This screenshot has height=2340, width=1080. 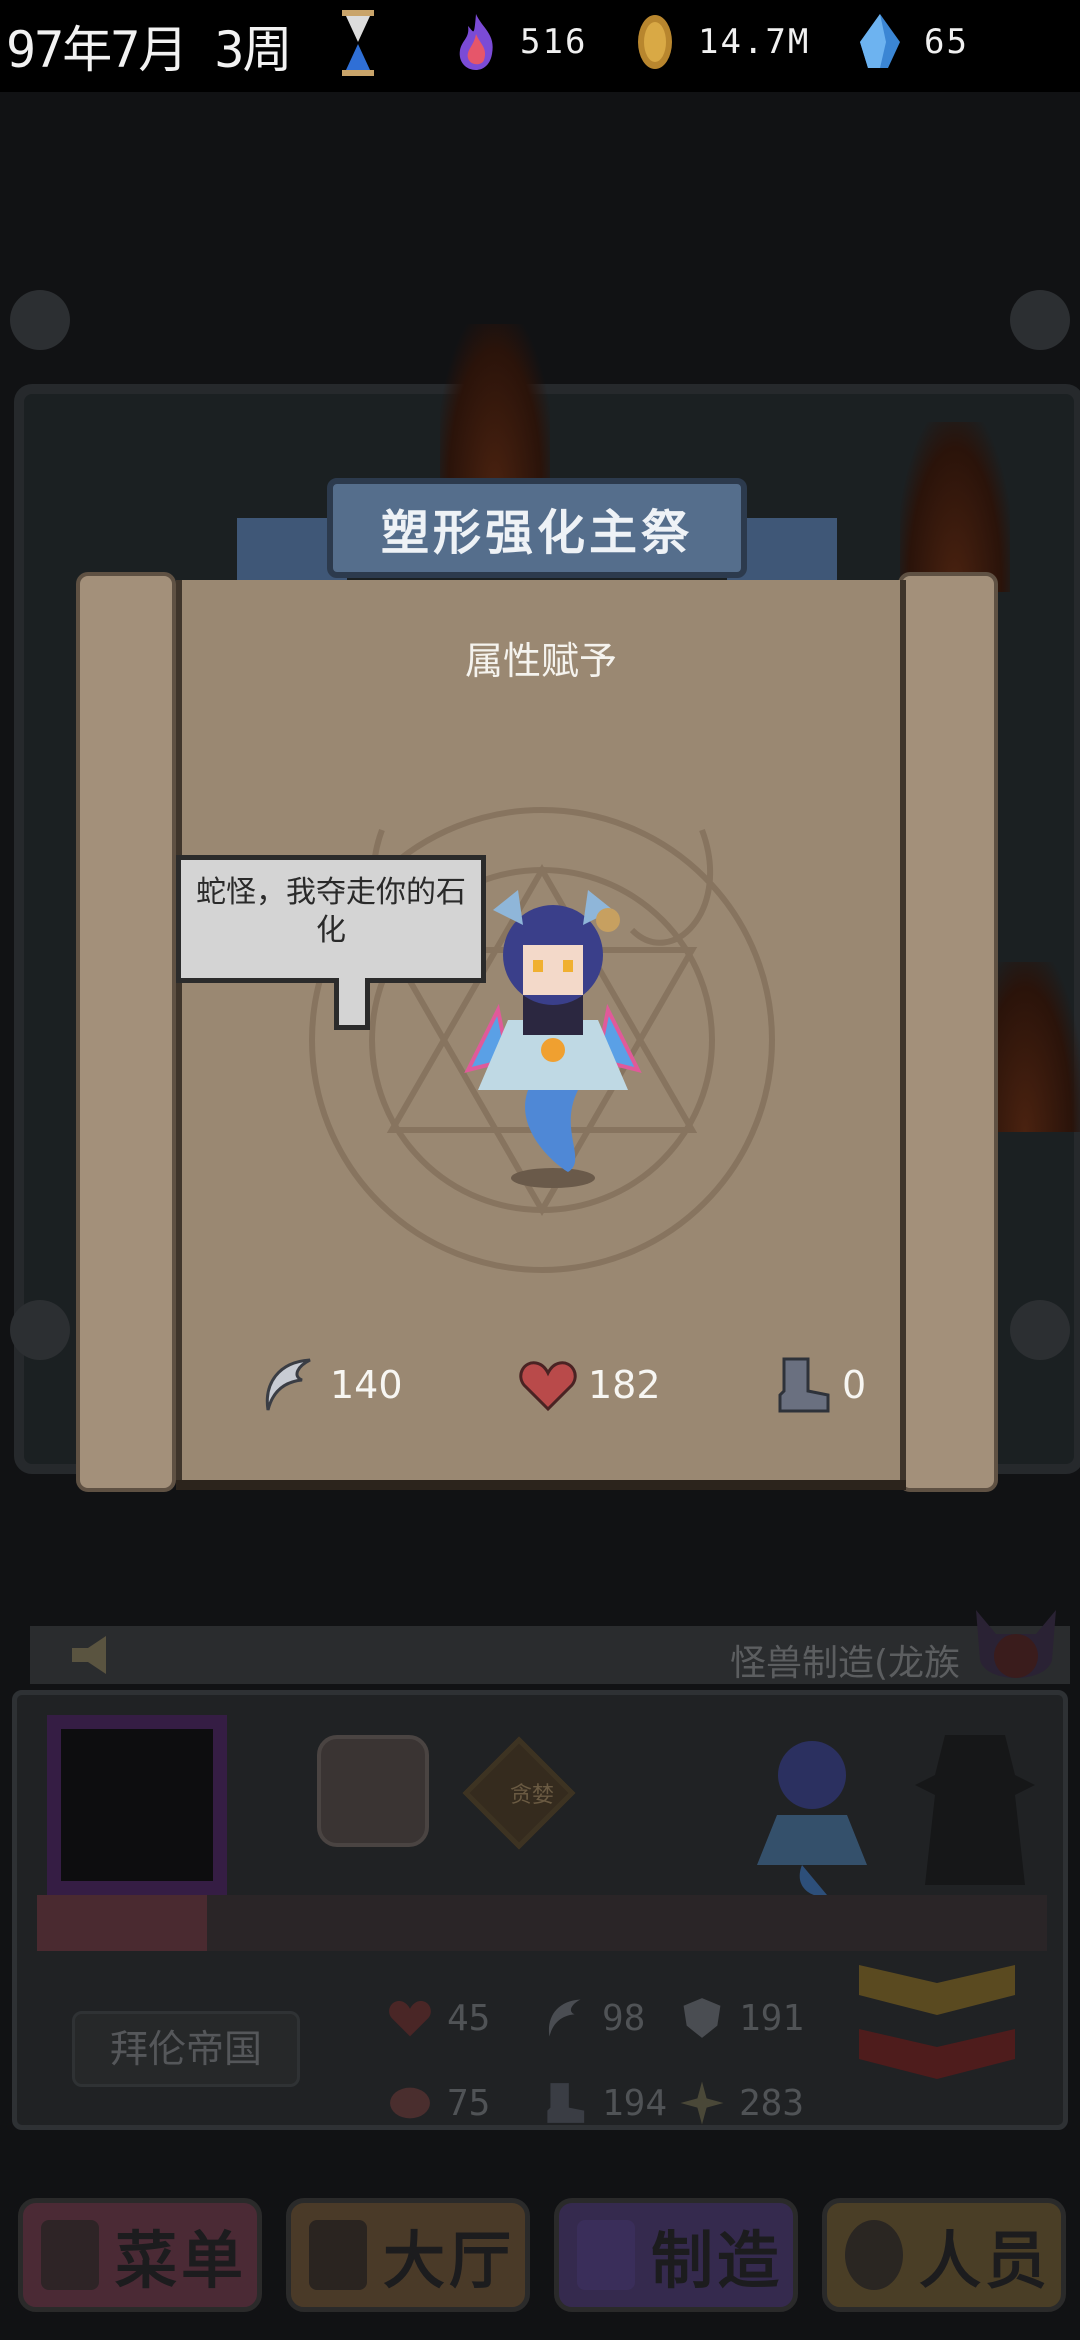 I want to click on game-date: 97年7月 3周, so click(x=149, y=50).